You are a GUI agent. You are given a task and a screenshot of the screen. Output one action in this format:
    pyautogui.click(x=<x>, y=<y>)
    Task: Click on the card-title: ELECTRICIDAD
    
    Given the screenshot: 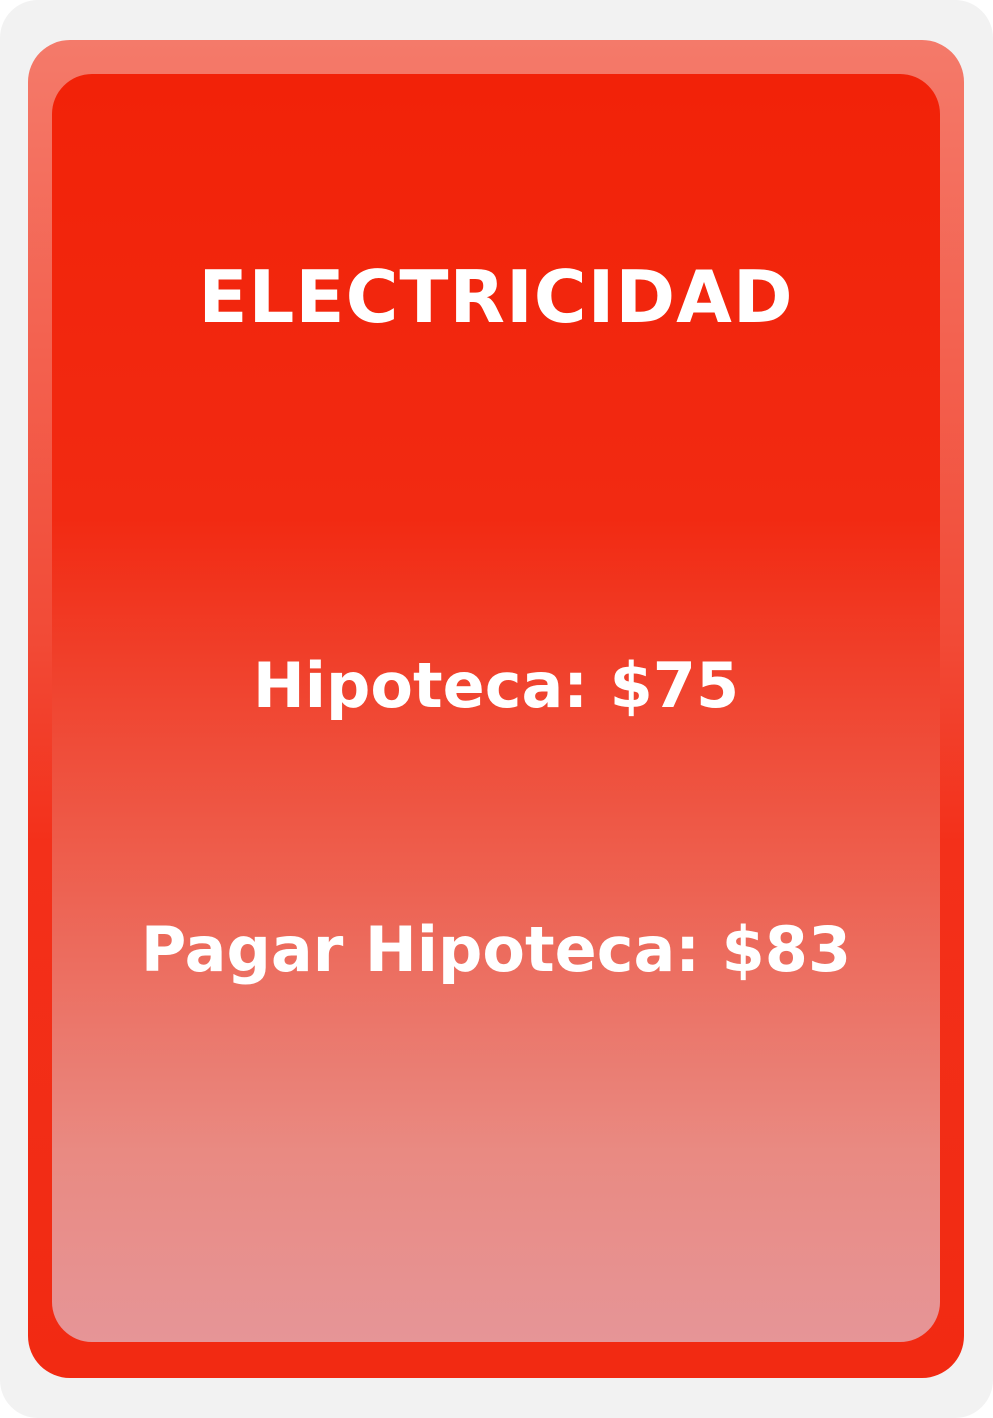 What is the action you would take?
    pyautogui.click(x=496, y=297)
    